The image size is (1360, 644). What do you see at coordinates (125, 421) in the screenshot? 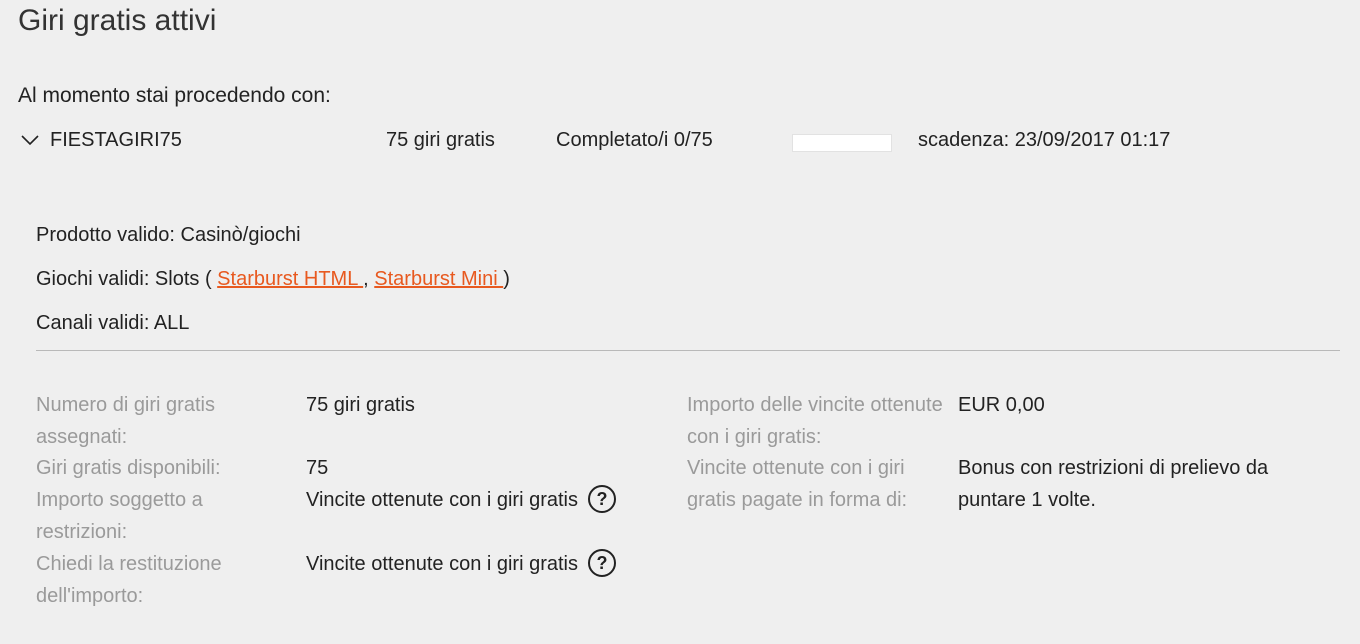
I see `assigned-label: Numero di giri gratis assegnati:` at bounding box center [125, 421].